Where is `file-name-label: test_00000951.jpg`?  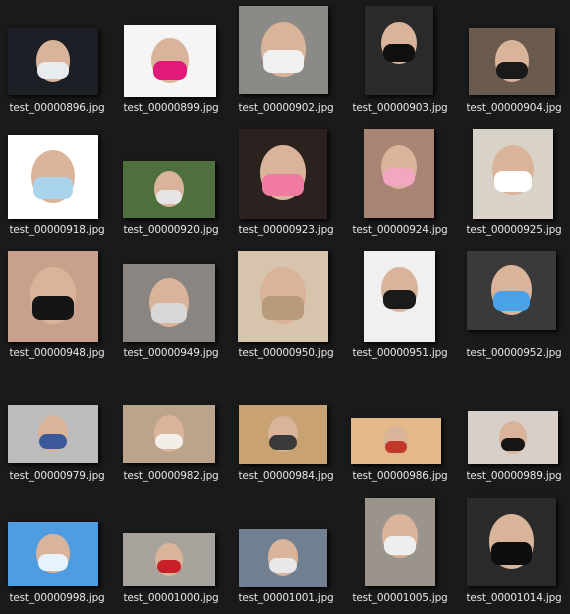 file-name-label: test_00000951.jpg is located at coordinates (400, 353).